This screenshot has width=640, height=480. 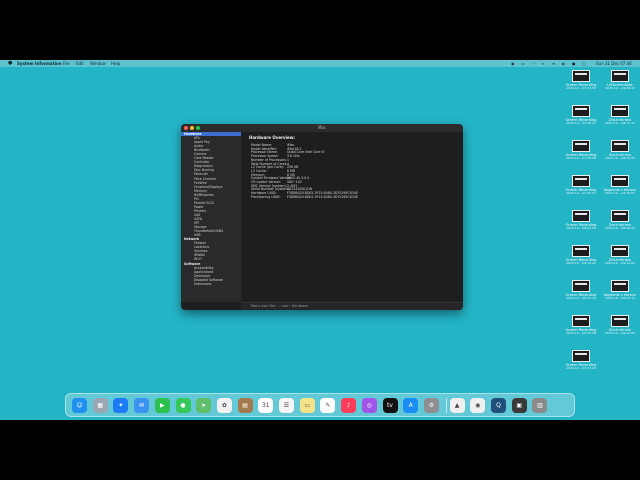 I want to click on dock-app-freeform-icon: ✎, so click(x=328, y=405).